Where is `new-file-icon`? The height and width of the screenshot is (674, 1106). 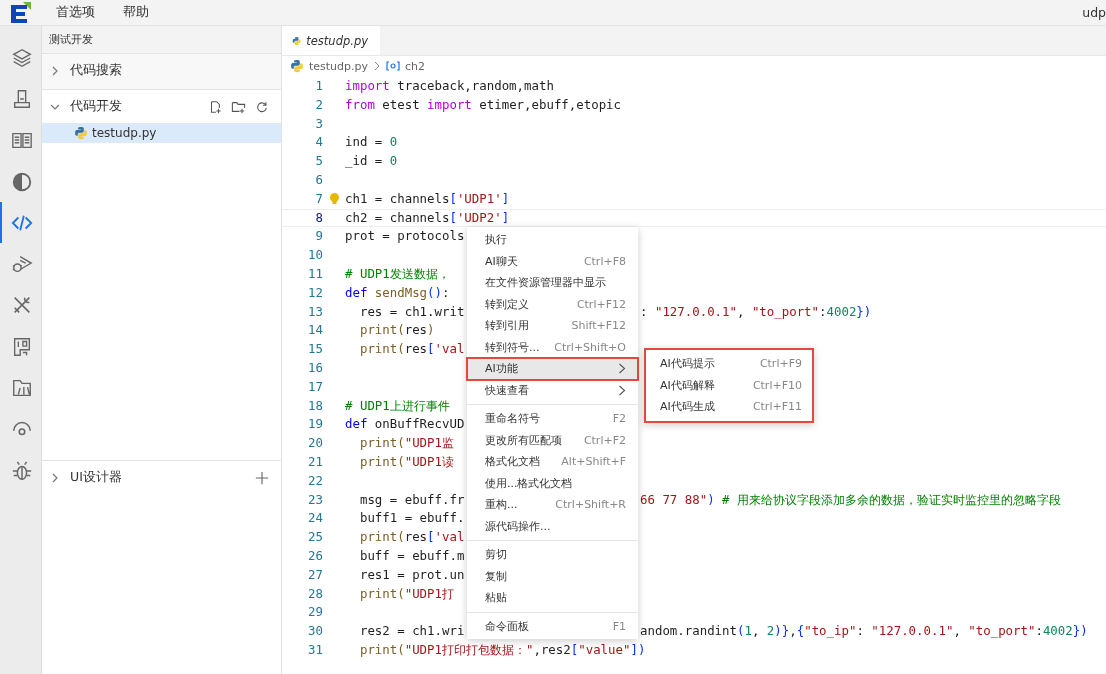 new-file-icon is located at coordinates (215, 106).